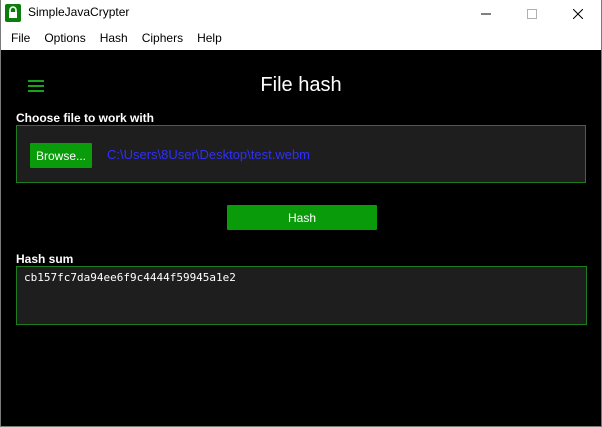 The image size is (602, 427). What do you see at coordinates (209, 38) in the screenshot?
I see `menu-help: Help` at bounding box center [209, 38].